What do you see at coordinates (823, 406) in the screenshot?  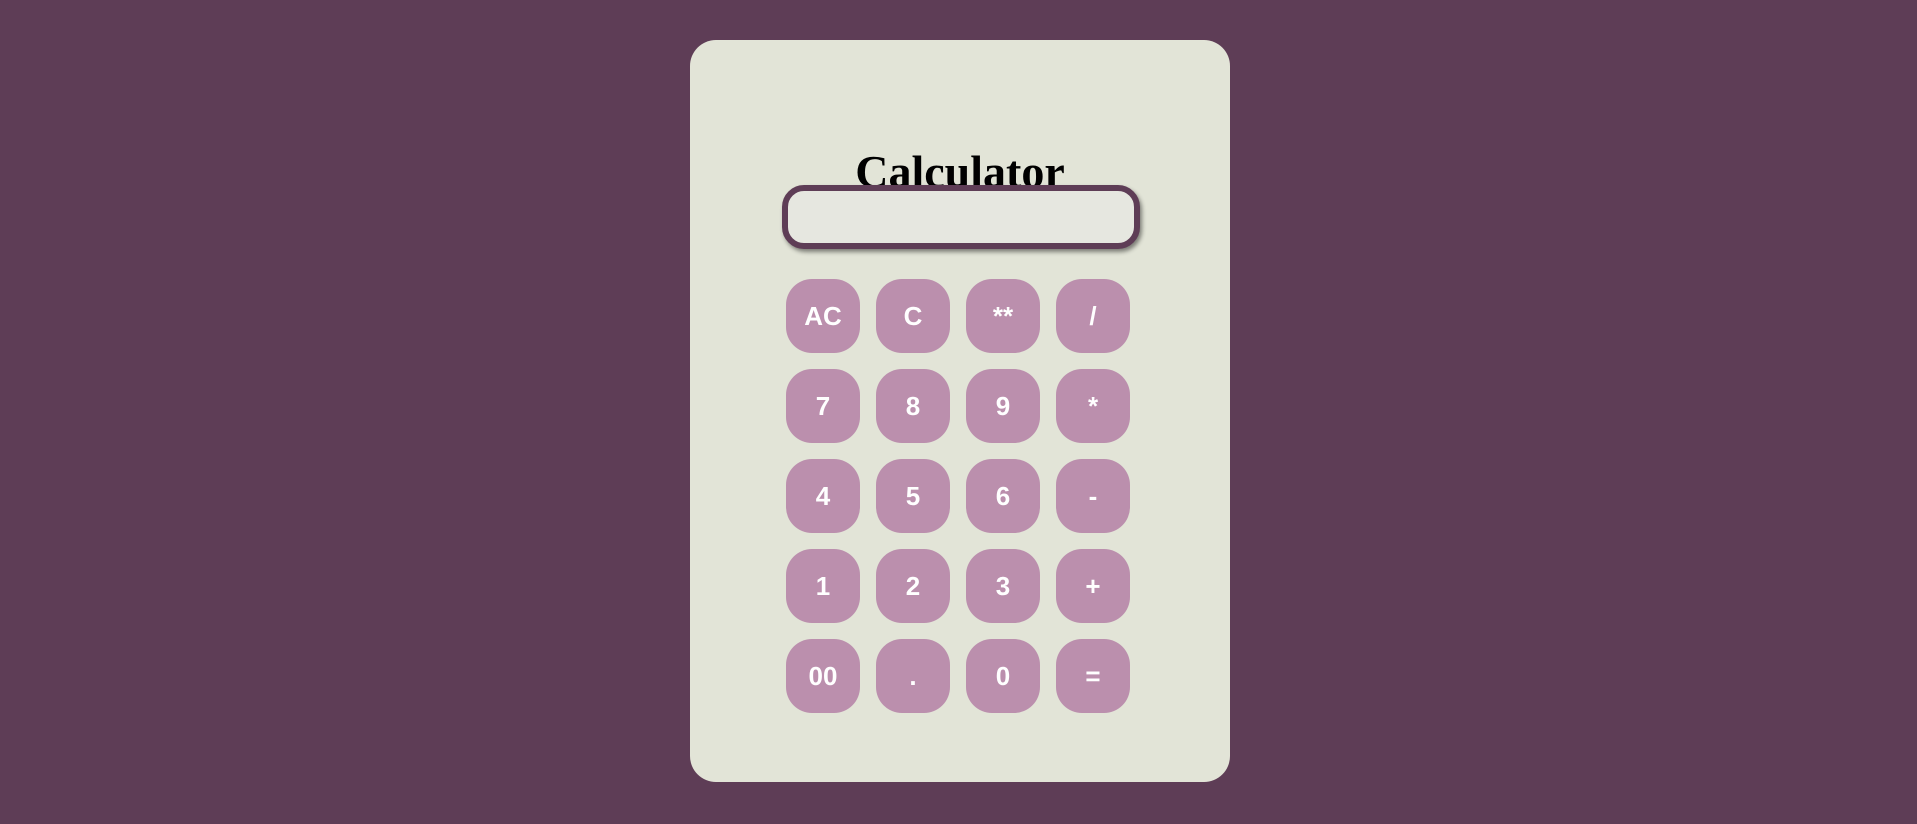 I see `digit-7-button: 7` at bounding box center [823, 406].